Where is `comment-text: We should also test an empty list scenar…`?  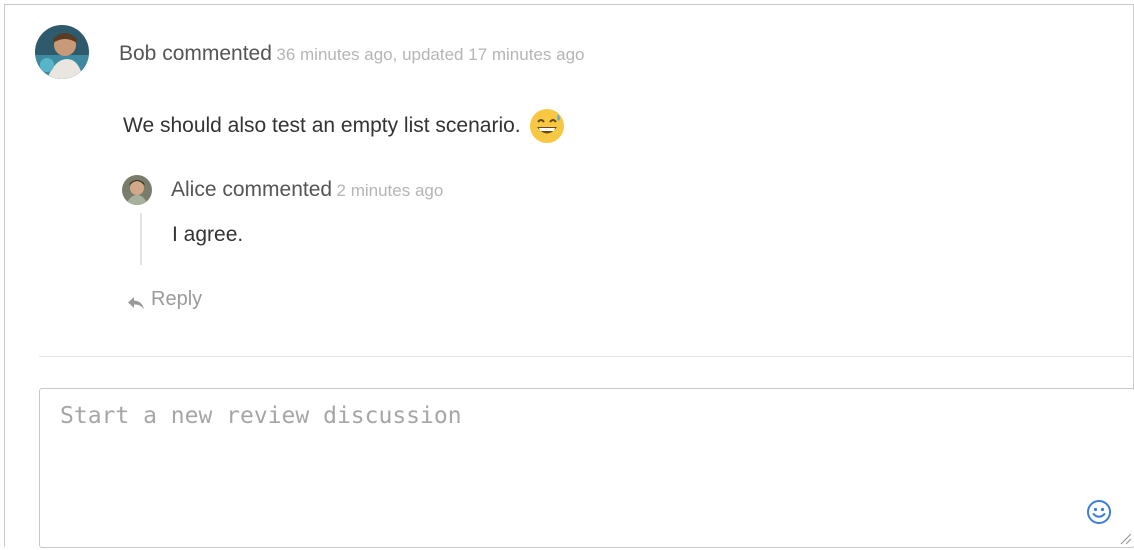 comment-text: We should also test an empty list scenar… is located at coordinates (322, 125).